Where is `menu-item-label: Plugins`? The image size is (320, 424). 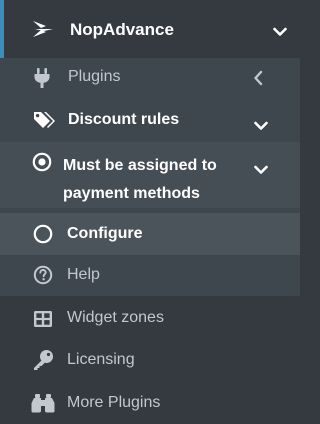
menu-item-label: Plugins is located at coordinates (94, 76).